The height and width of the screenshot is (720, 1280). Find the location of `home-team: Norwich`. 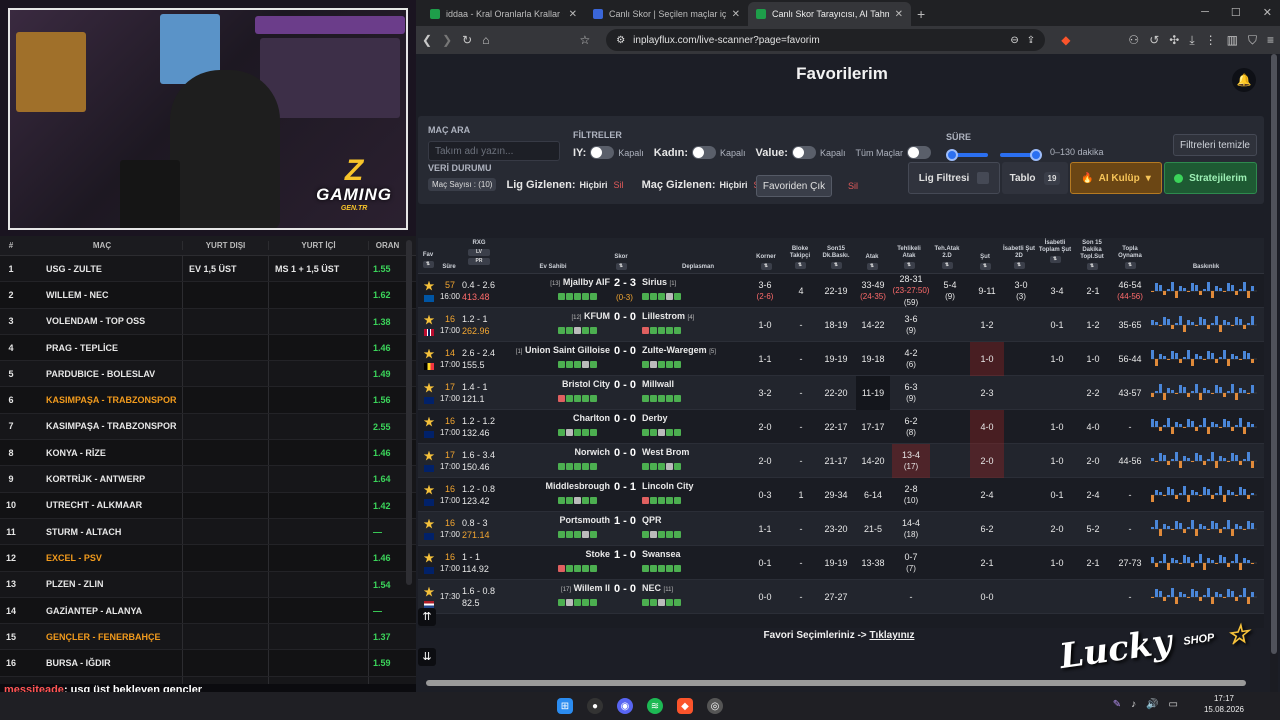

home-team: Norwich is located at coordinates (592, 452).